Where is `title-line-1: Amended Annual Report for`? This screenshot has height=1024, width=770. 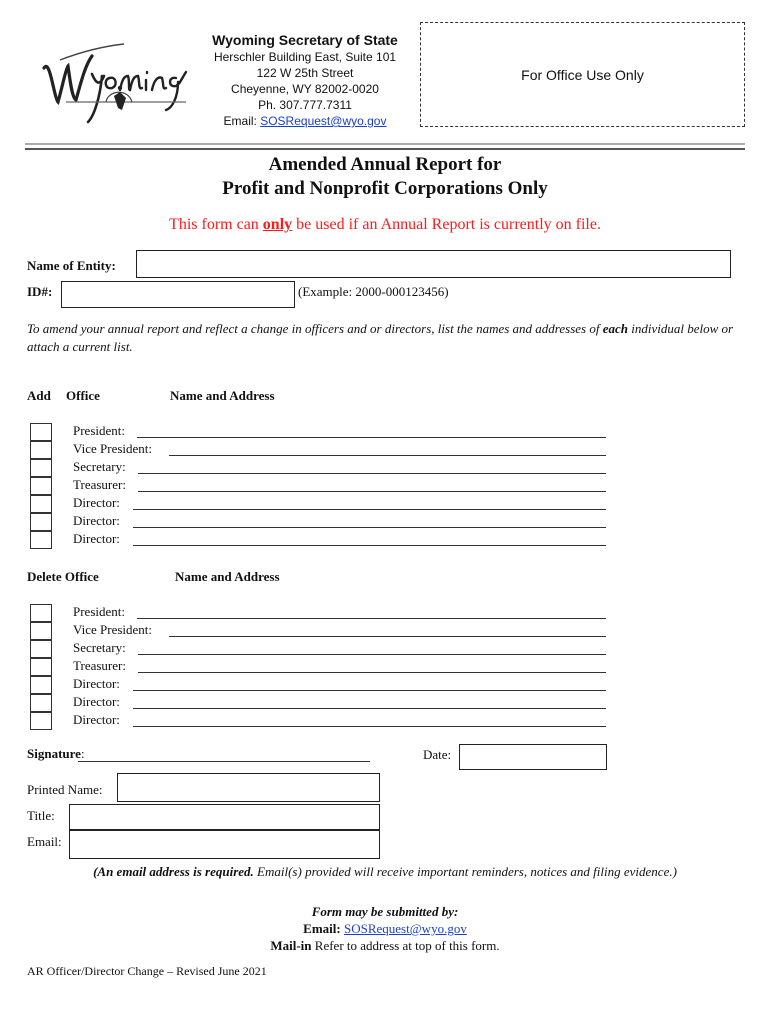 title-line-1: Amended Annual Report for is located at coordinates (385, 164).